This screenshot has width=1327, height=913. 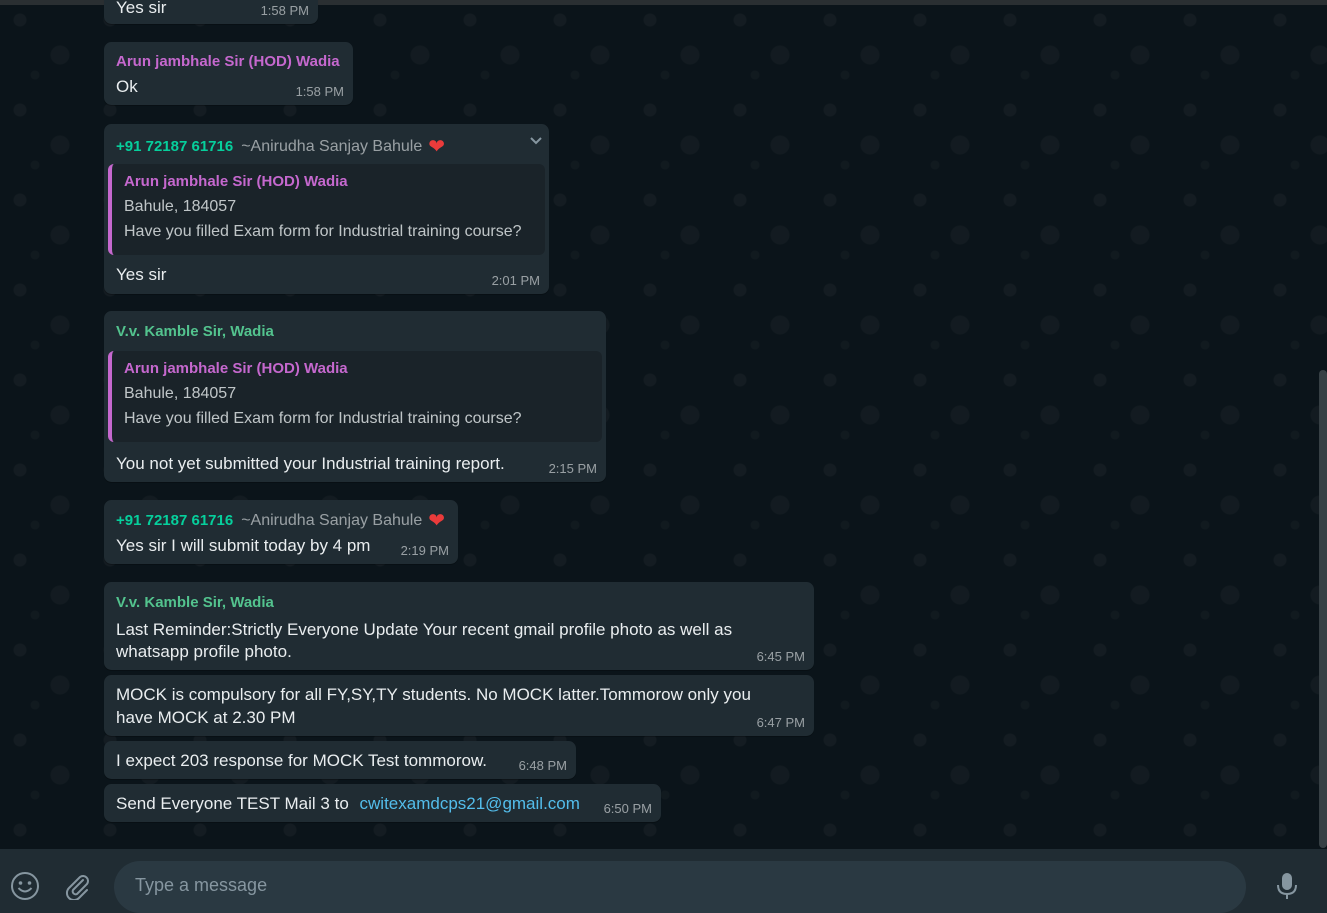 What do you see at coordinates (627, 808) in the screenshot?
I see `message-time: 6:50 PM` at bounding box center [627, 808].